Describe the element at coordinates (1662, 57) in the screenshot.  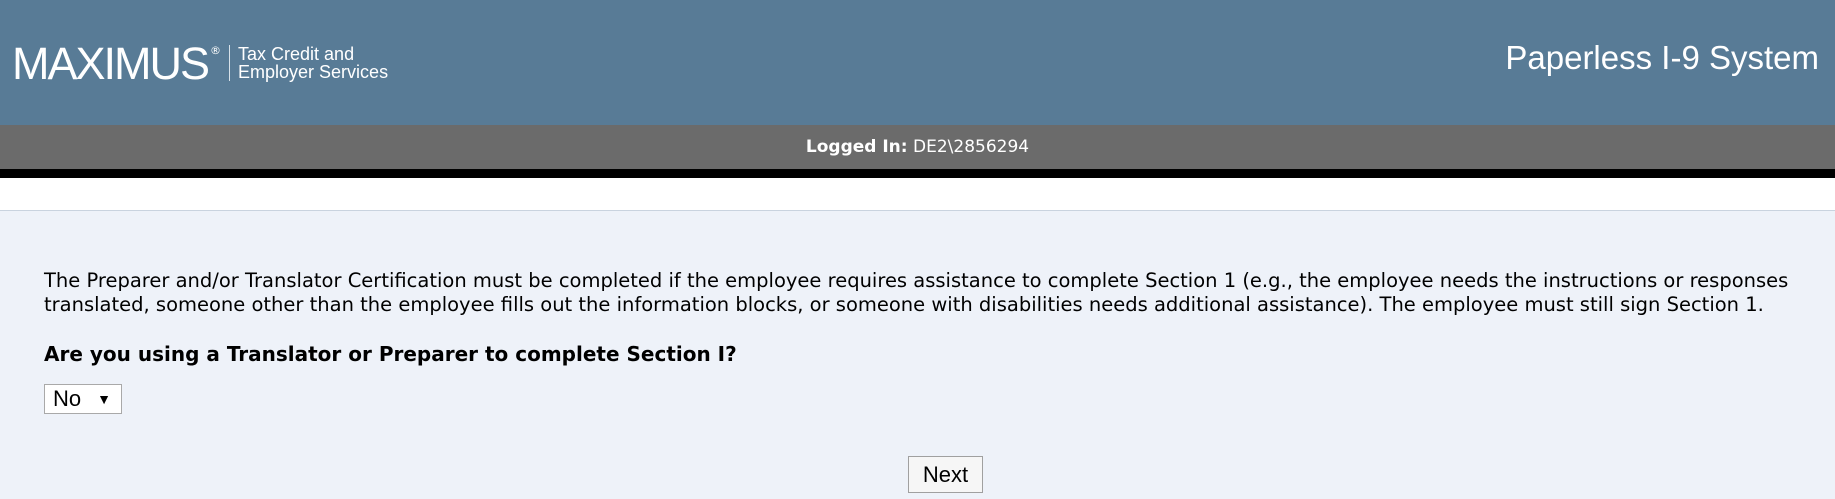
I see `app-title: Paperless I-9 System` at that location.